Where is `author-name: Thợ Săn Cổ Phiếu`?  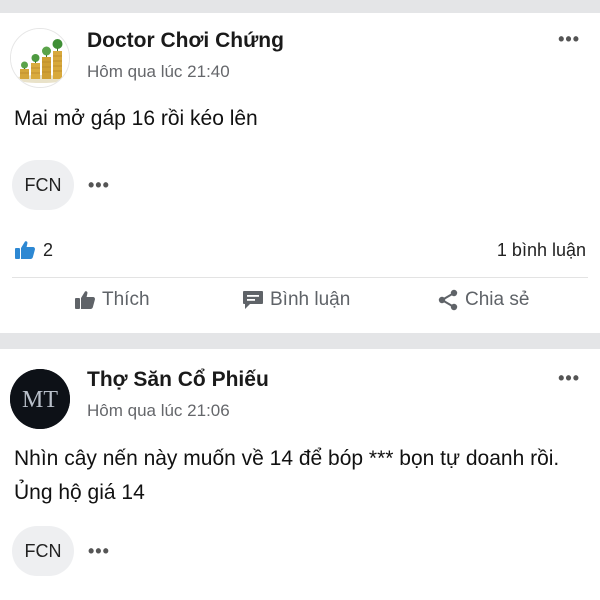
author-name: Thợ Săn Cổ Phiếu is located at coordinates (178, 380).